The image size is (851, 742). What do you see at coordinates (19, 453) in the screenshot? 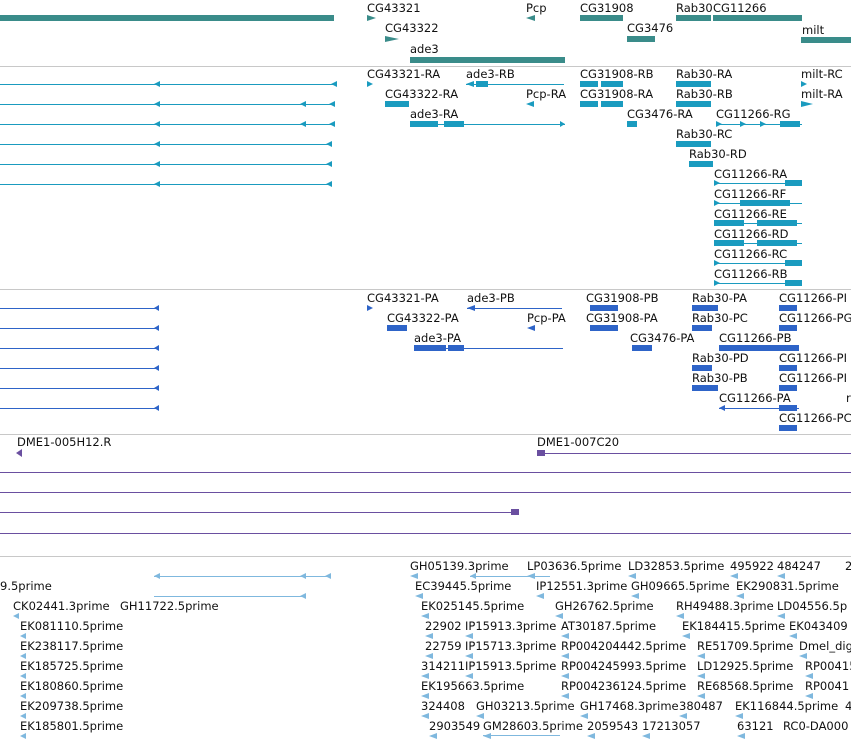
I see `clone-005h12-arrow` at bounding box center [19, 453].